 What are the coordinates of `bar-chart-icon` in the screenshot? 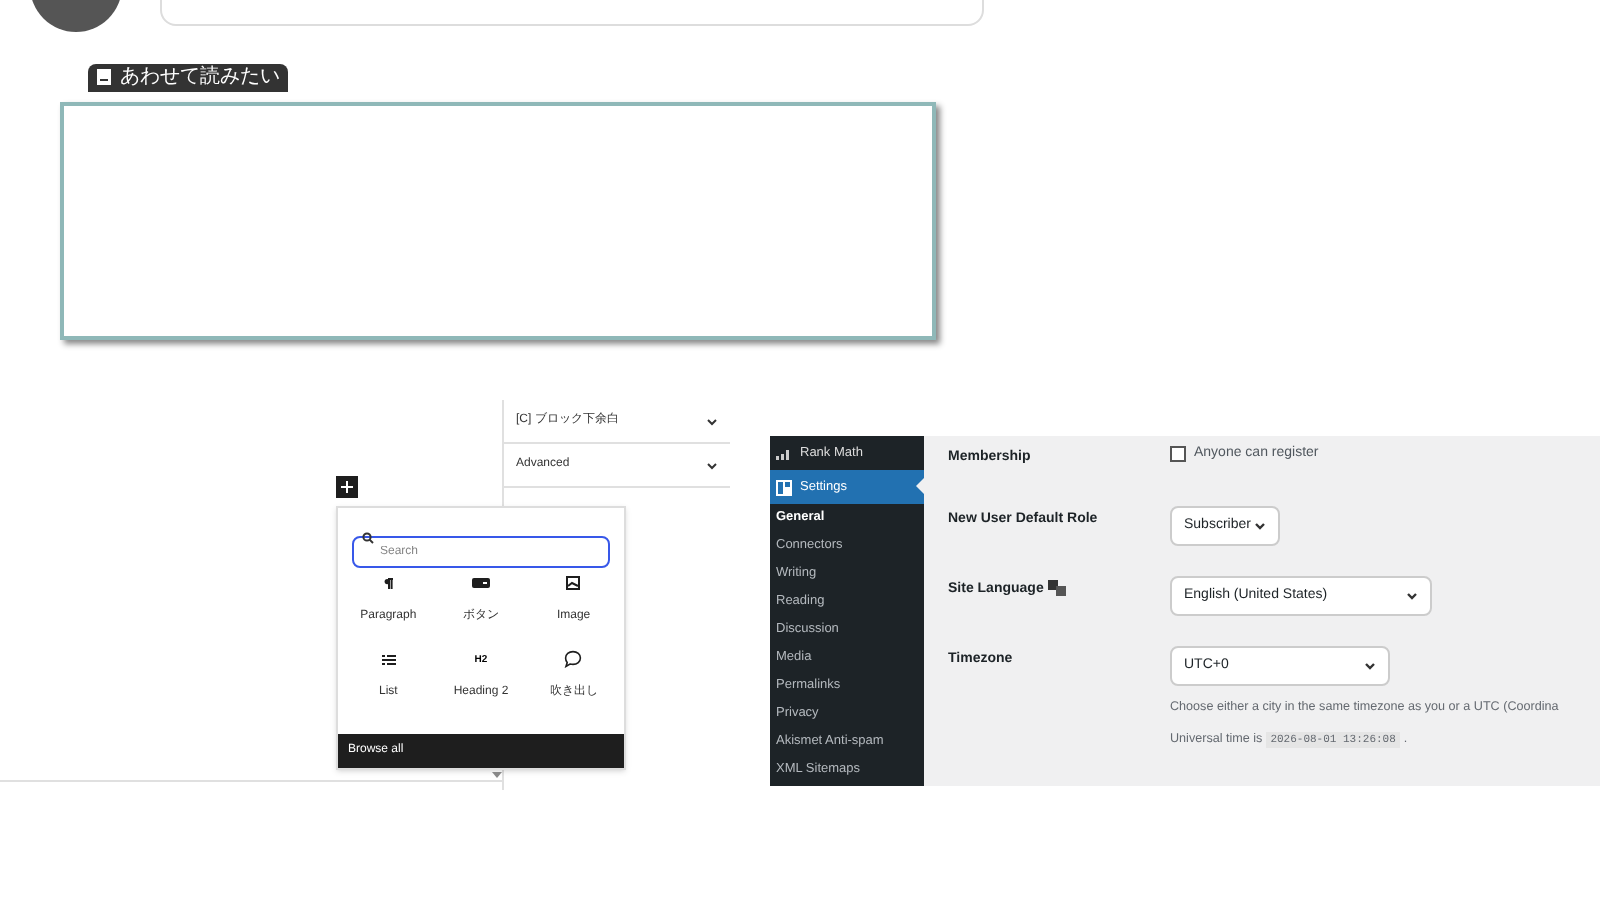 It's located at (784, 453).